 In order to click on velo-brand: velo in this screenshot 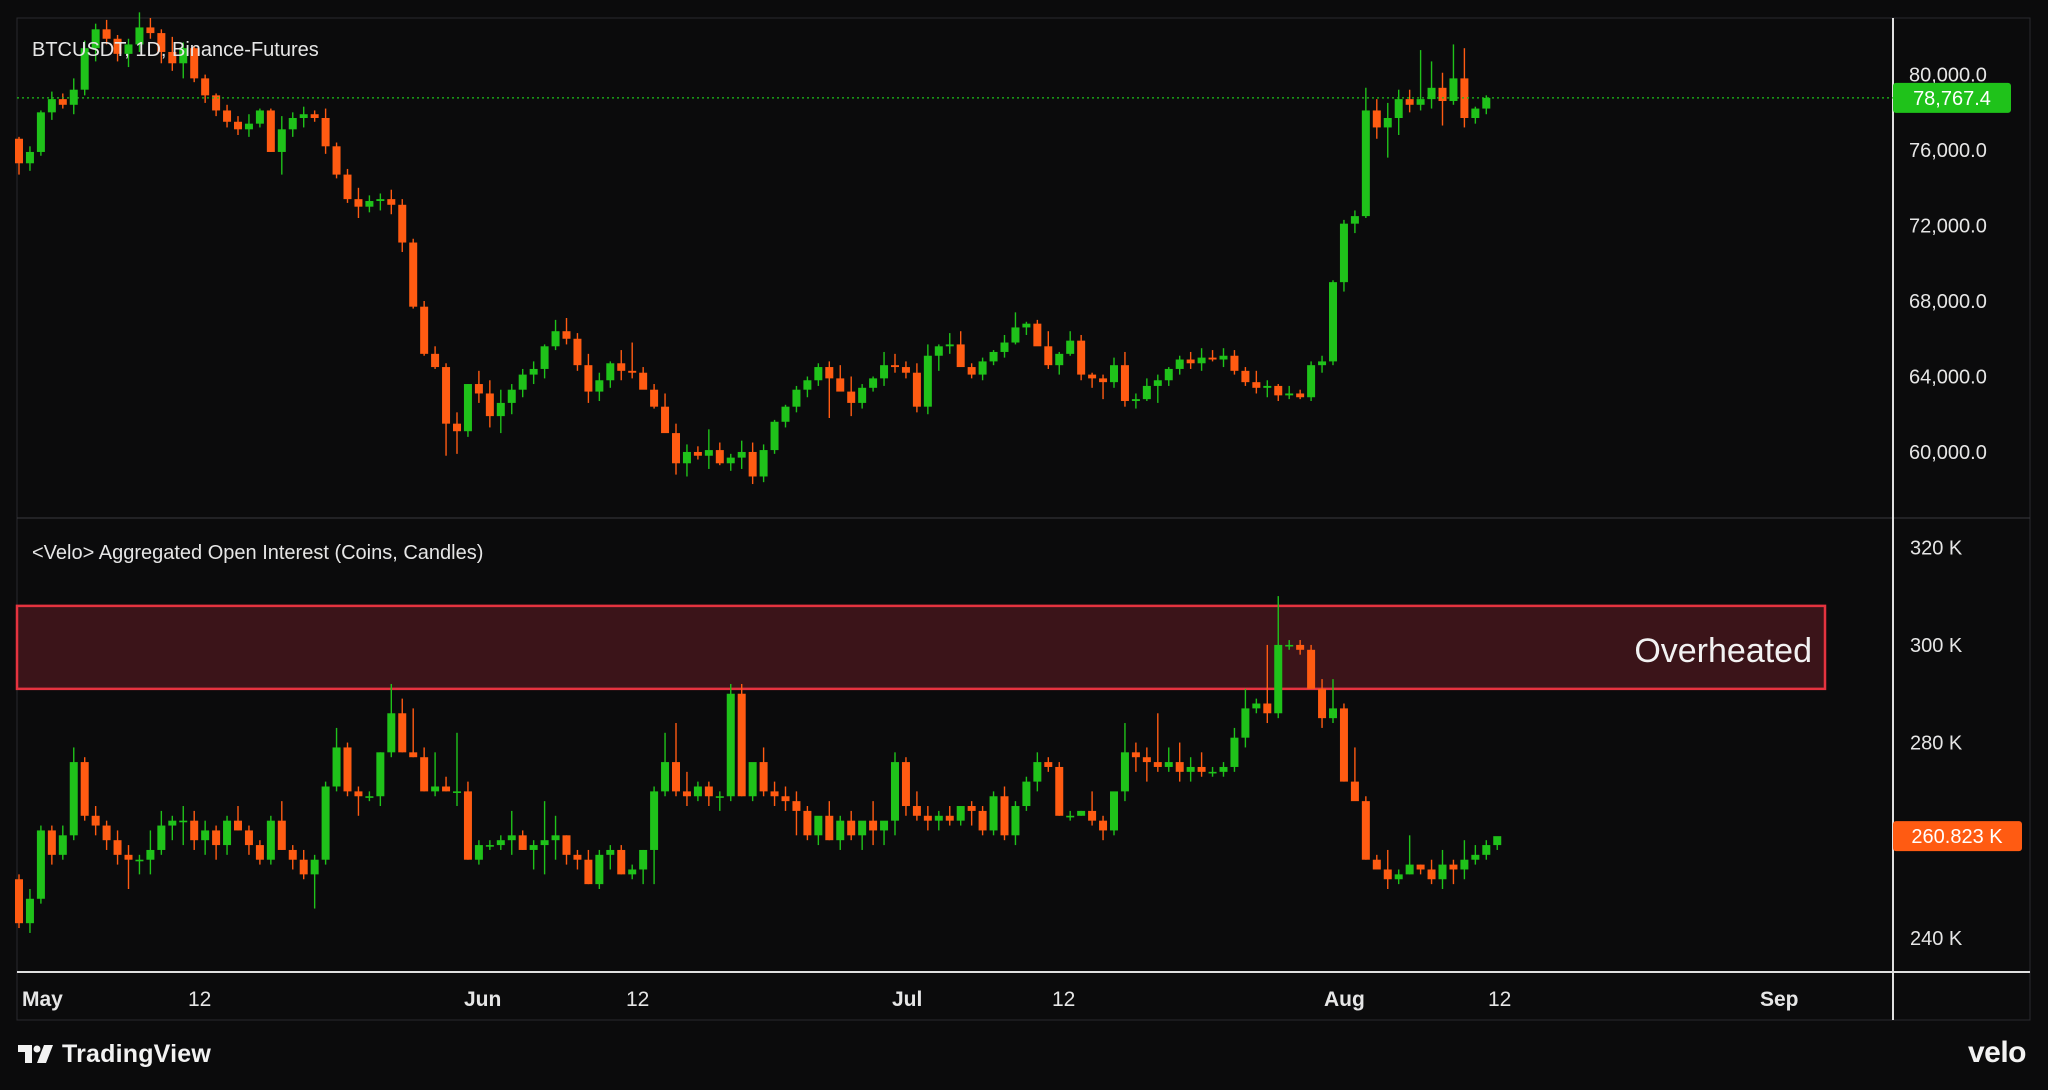, I will do `click(1997, 1052)`.